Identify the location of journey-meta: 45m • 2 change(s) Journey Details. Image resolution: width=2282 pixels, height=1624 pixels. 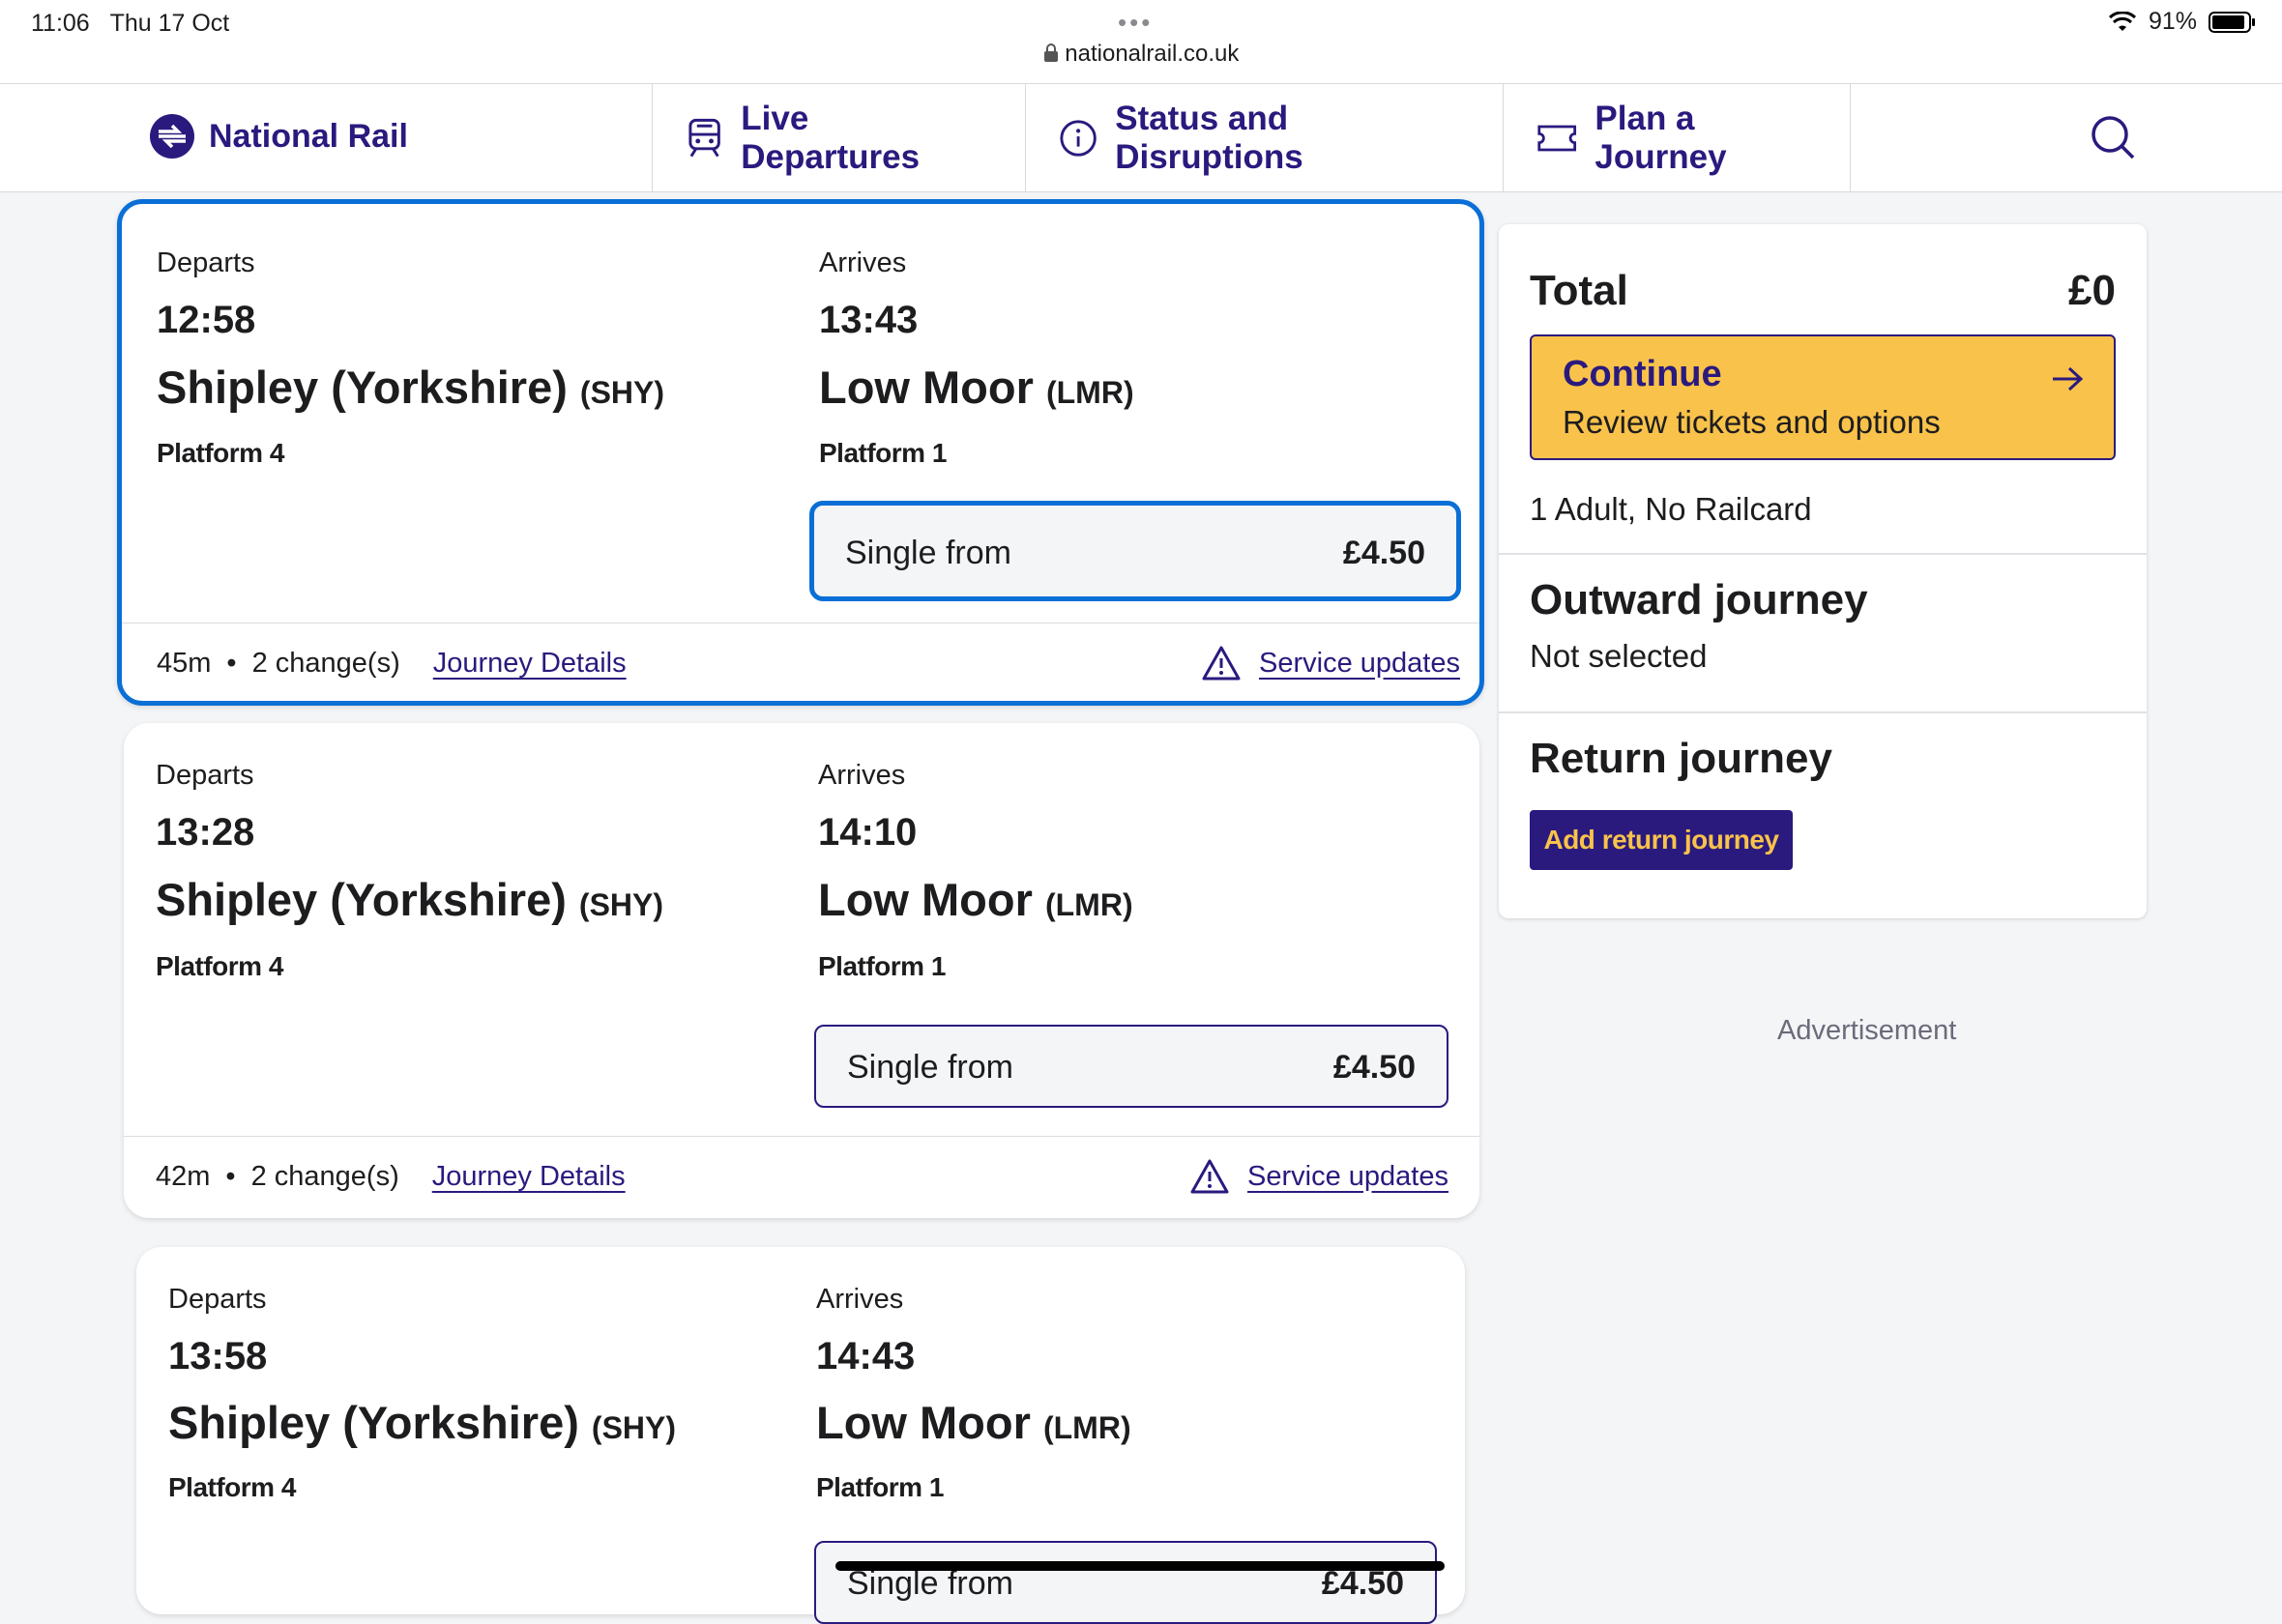
(392, 664).